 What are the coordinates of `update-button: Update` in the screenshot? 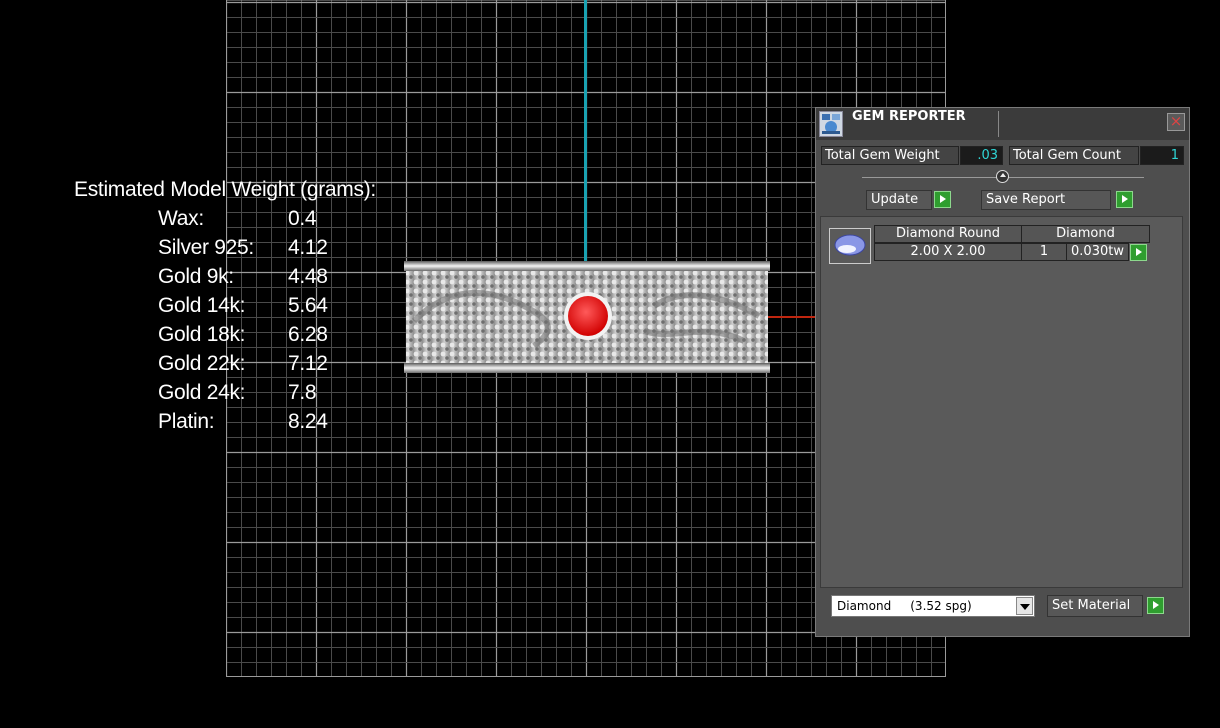 It's located at (899, 200).